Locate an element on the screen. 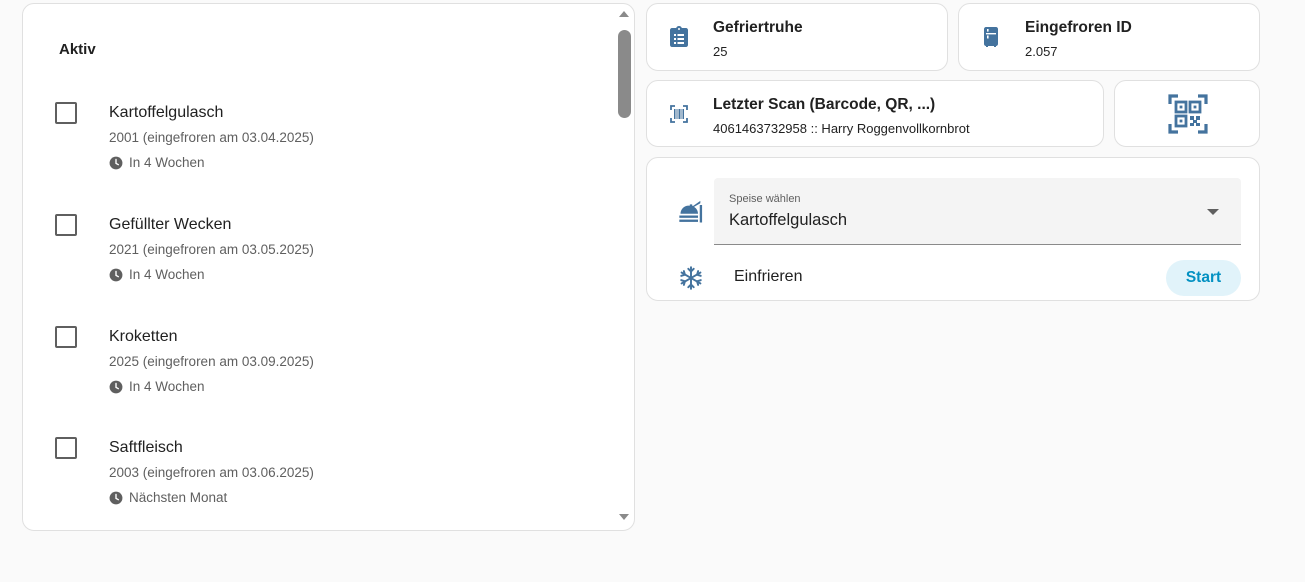 This screenshot has height=582, width=1305. snowflake-icon is located at coordinates (691, 278).